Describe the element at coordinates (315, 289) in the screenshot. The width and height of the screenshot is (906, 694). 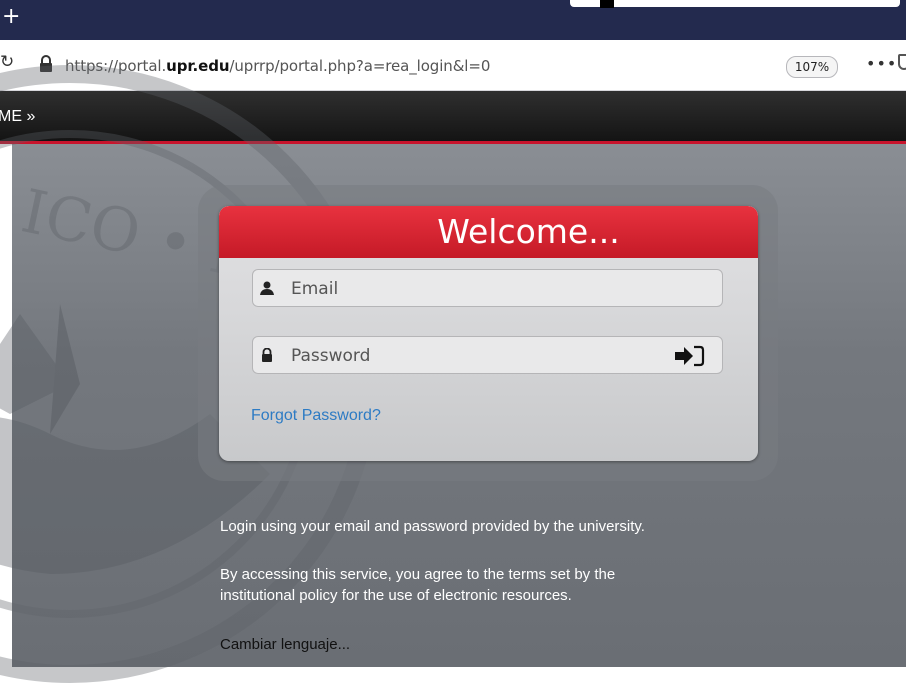
I see `email-placeholder: Email` at that location.